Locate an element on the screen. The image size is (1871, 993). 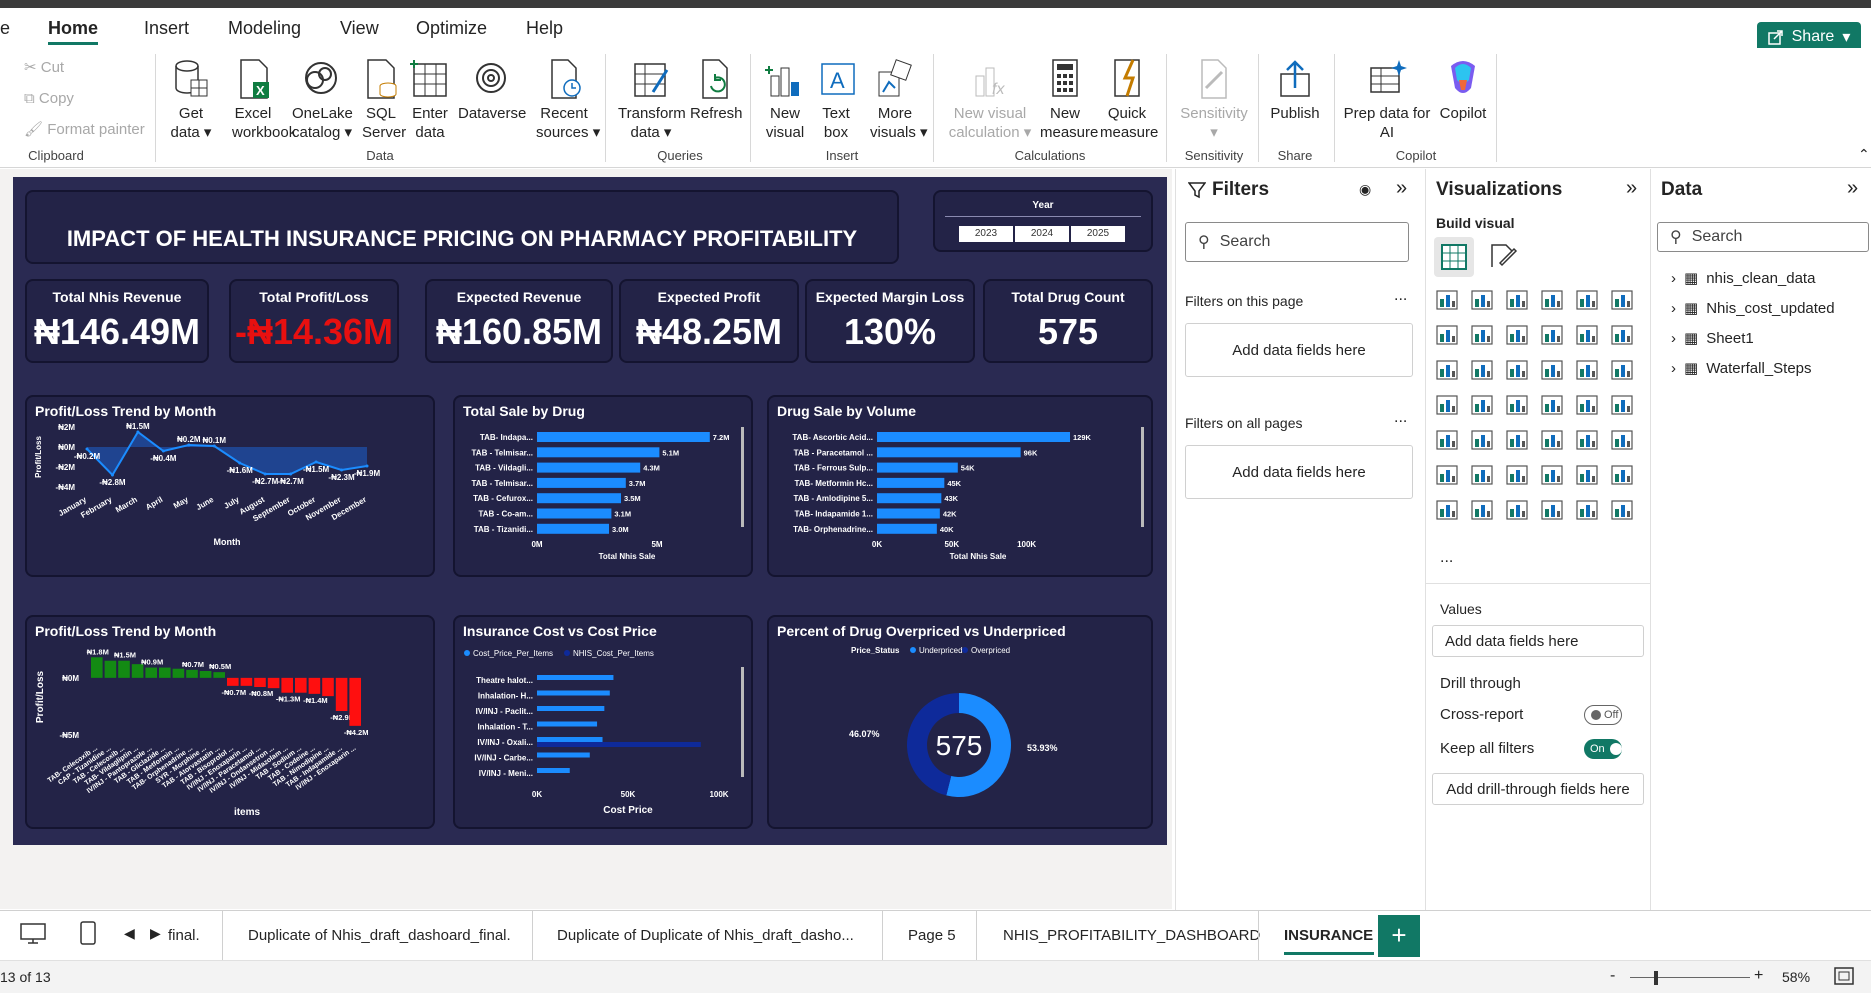
table-sheet1: › ▦ Sheet1 is located at coordinates (1712, 338).